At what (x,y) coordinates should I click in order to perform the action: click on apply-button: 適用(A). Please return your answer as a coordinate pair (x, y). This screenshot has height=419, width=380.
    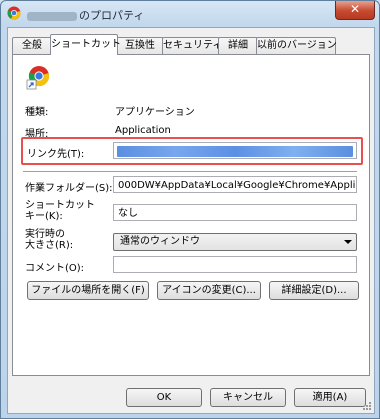
    Looking at the image, I should click on (330, 397).